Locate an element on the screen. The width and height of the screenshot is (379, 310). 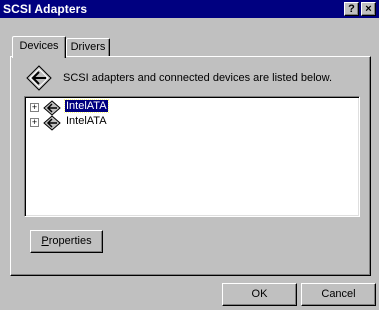
close-button: × is located at coordinates (368, 9).